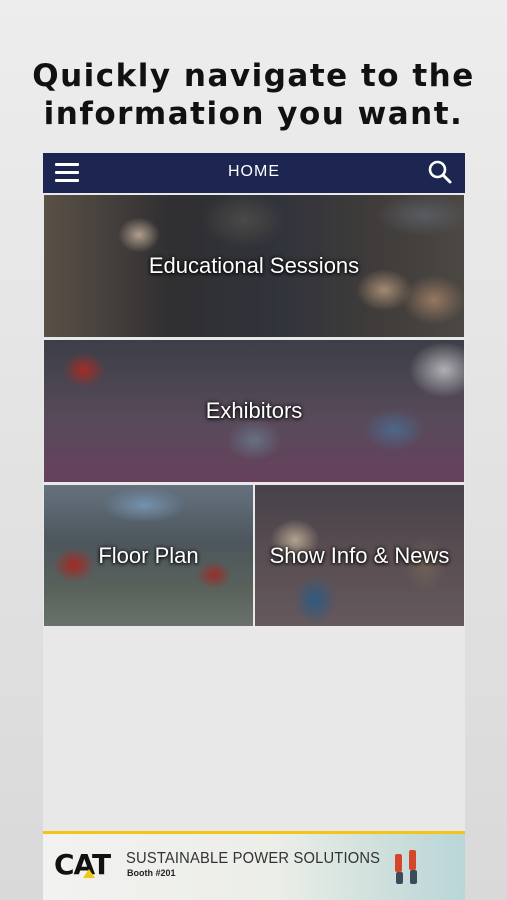 The image size is (507, 900). I want to click on exhibitors-label: Exhibitors, so click(254, 410).